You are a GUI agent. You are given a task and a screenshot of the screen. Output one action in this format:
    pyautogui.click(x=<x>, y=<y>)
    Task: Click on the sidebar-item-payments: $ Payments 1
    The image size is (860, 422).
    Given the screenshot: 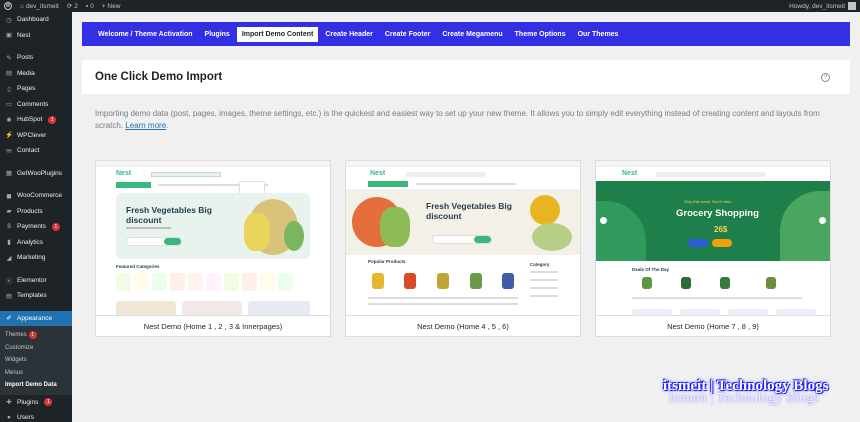 What is the action you would take?
    pyautogui.click(x=36, y=227)
    